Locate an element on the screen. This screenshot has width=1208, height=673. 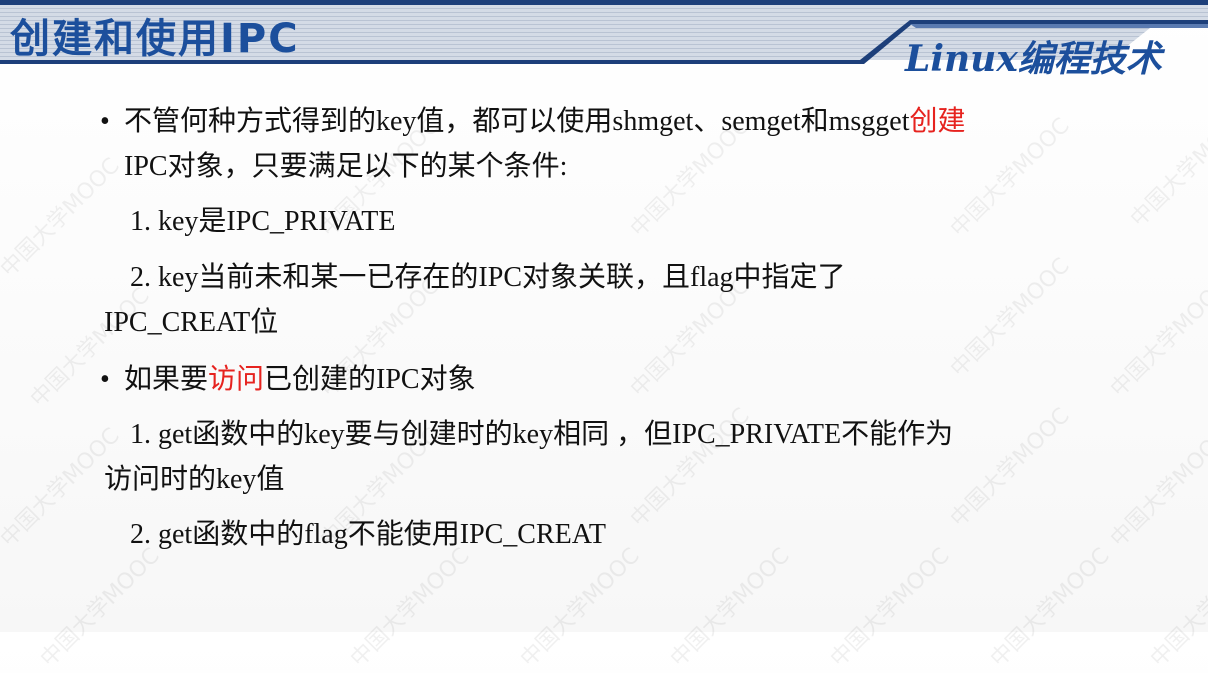
bullet-line-6: • 如果要访问已创建的IPC对象 is located at coordinates (288, 380).